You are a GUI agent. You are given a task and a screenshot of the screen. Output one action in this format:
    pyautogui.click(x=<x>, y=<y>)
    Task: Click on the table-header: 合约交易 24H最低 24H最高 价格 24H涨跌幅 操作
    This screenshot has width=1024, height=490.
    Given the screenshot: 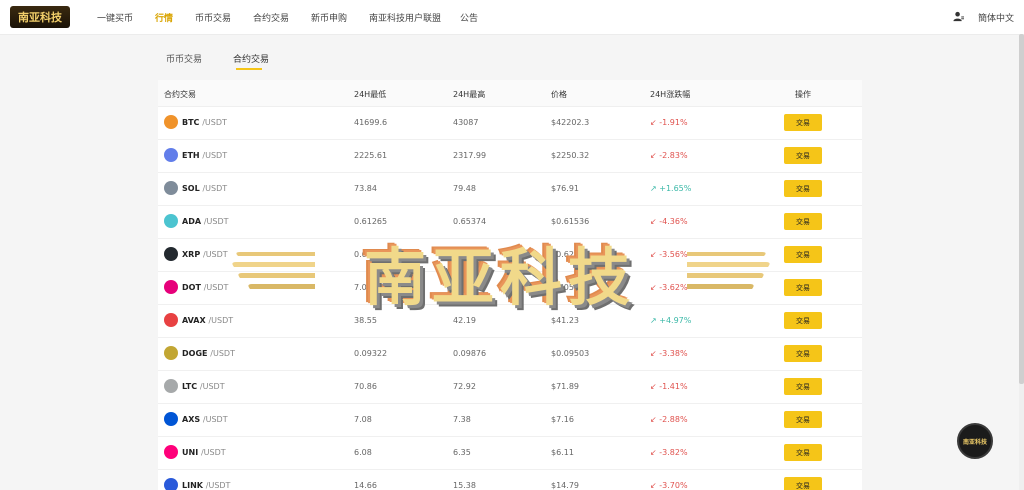 What is the action you would take?
    pyautogui.click(x=510, y=93)
    